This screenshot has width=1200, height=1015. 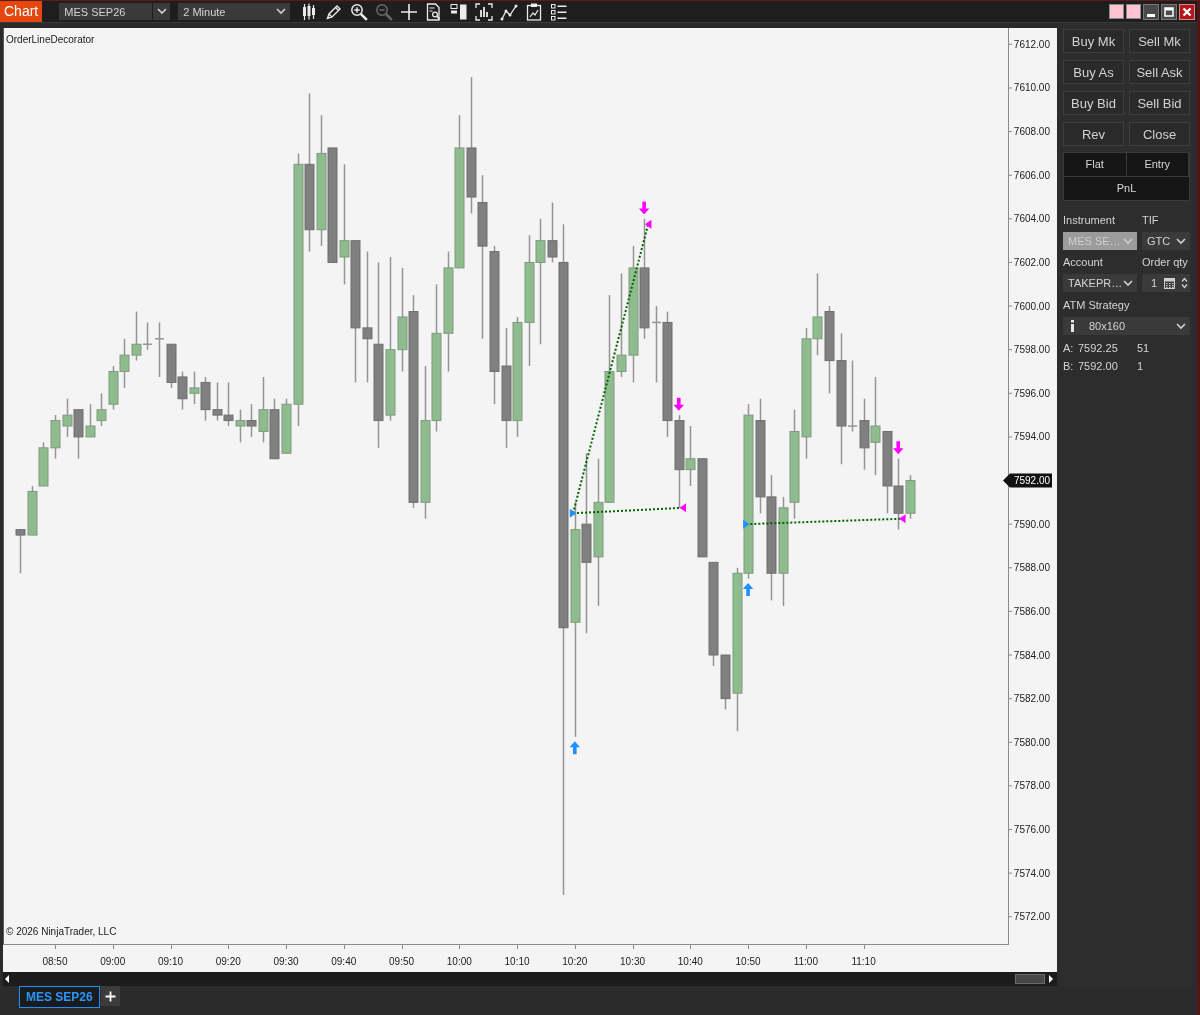 I want to click on time-axis-label: 11:00, so click(x=805, y=961).